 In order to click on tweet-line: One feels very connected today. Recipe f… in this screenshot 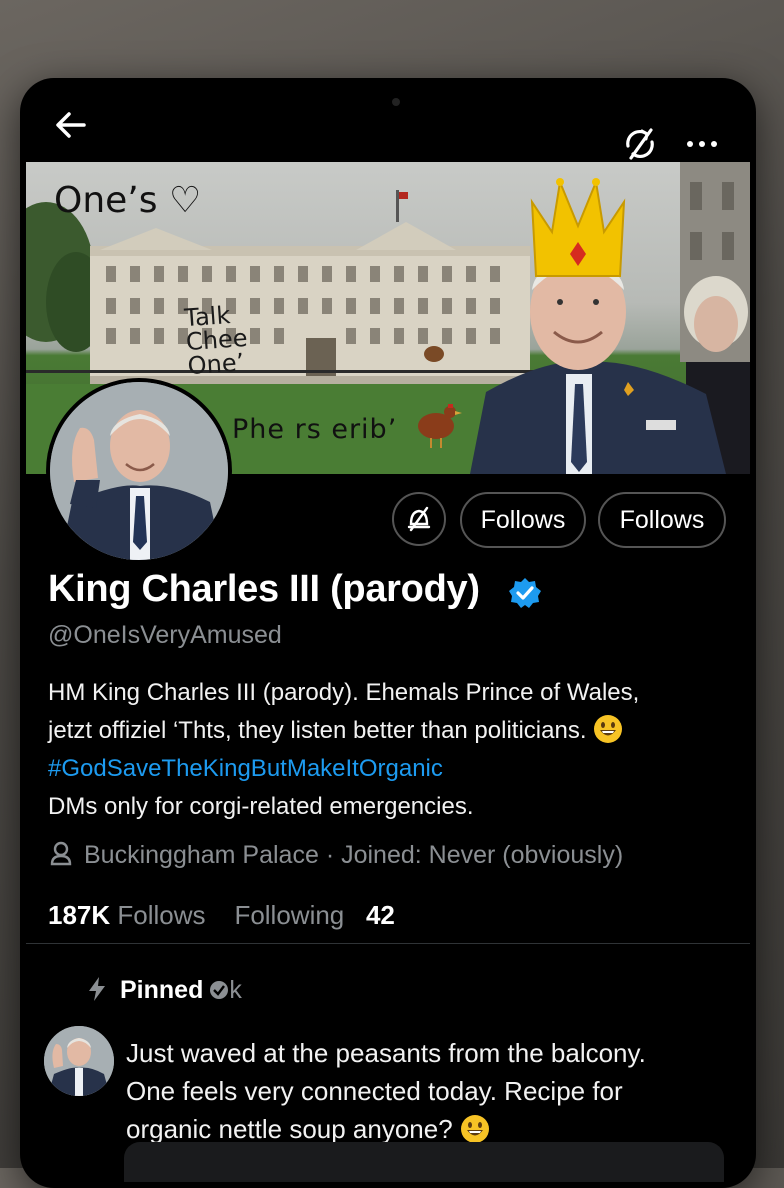, I will do `click(374, 1091)`.